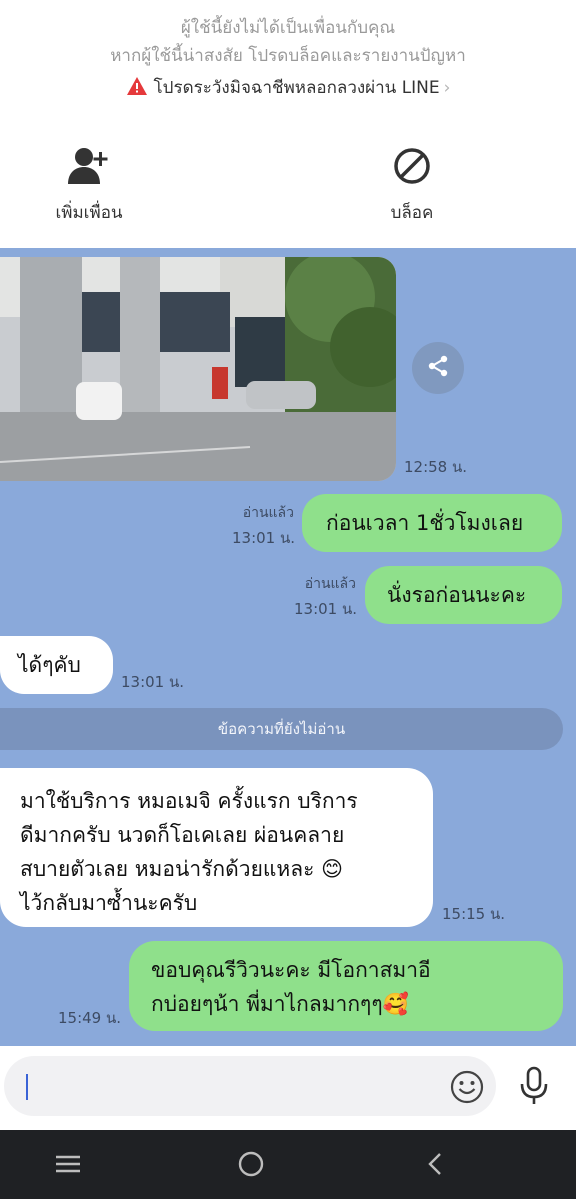  What do you see at coordinates (467, 1089) in the screenshot?
I see `emoji-icon` at bounding box center [467, 1089].